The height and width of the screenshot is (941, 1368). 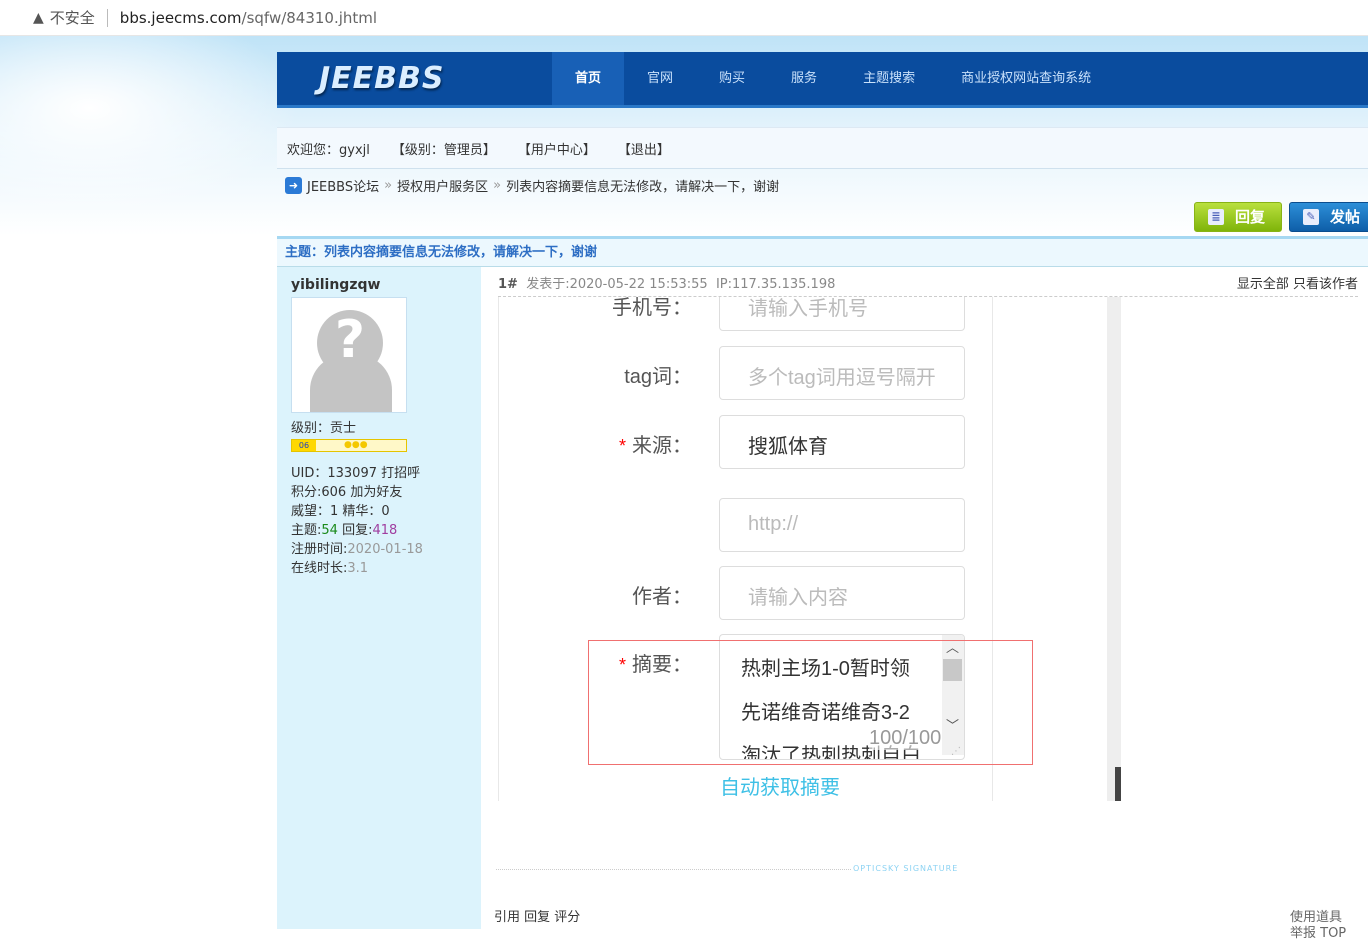 I want to click on post-ip: IP:117.35.135.198, so click(x=775, y=284).